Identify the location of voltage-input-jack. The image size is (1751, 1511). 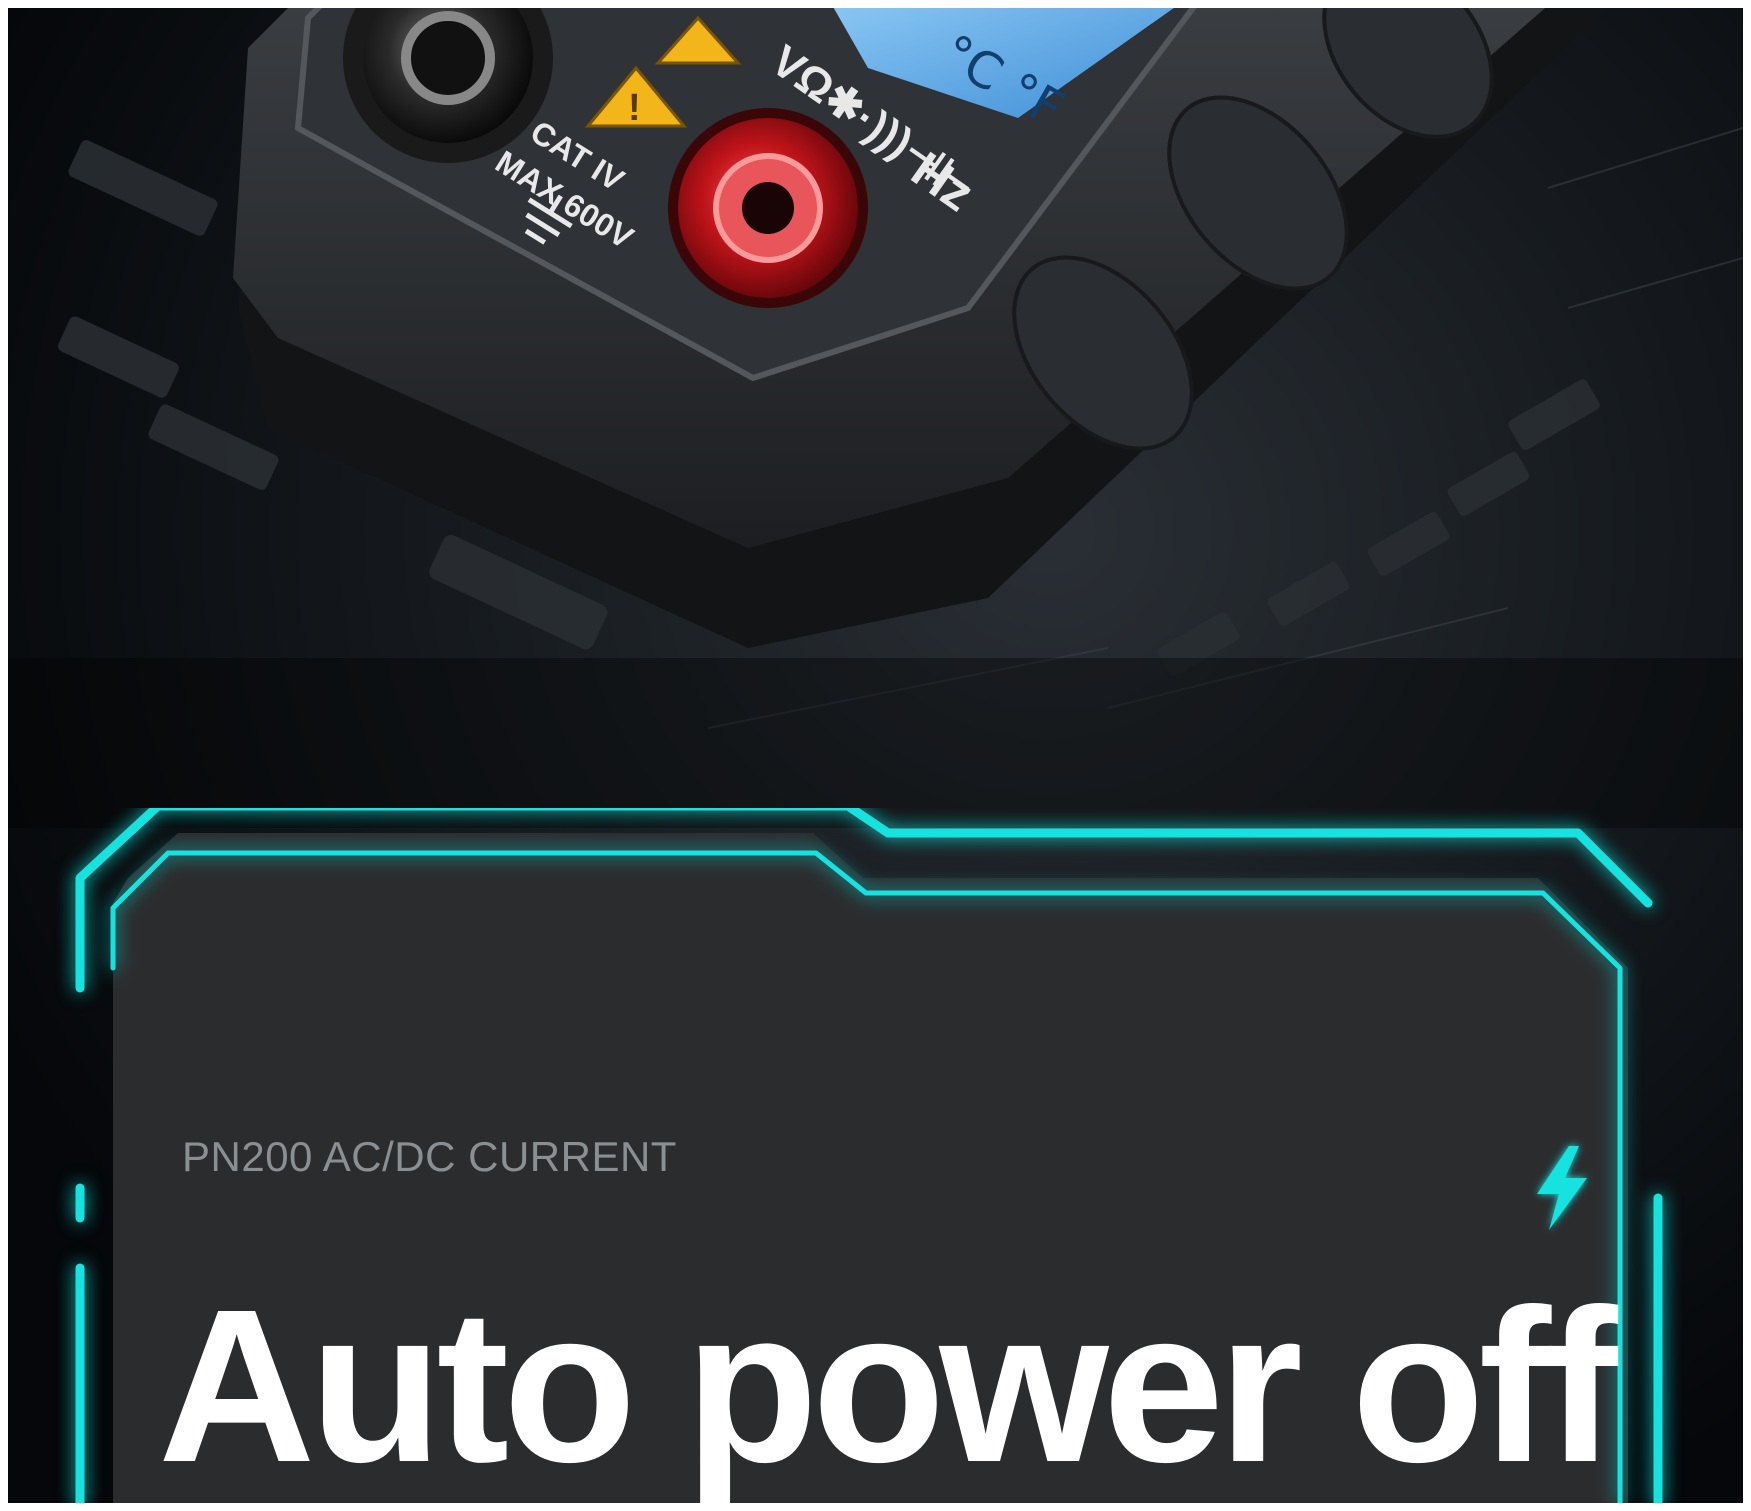
(768, 208).